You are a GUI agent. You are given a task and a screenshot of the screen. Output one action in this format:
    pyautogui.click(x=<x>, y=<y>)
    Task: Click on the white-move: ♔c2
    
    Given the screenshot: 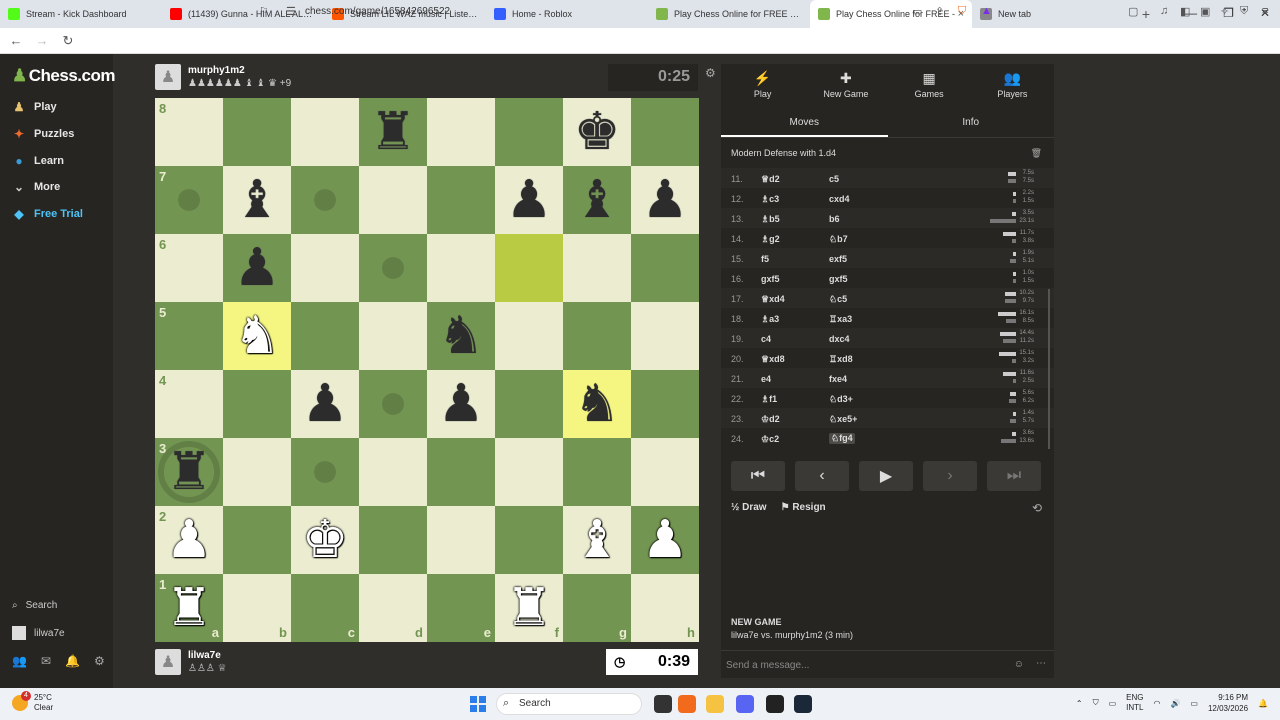 What is the action you would take?
    pyautogui.click(x=770, y=439)
    